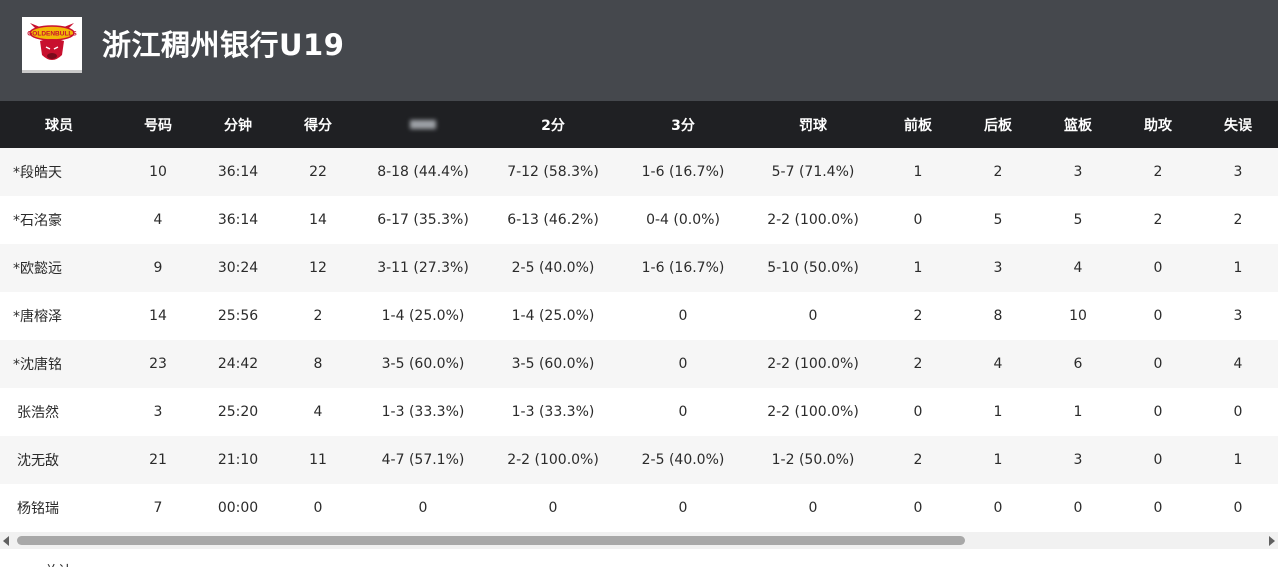 This screenshot has width=1278, height=567. I want to click on player-points: 0, so click(318, 508).